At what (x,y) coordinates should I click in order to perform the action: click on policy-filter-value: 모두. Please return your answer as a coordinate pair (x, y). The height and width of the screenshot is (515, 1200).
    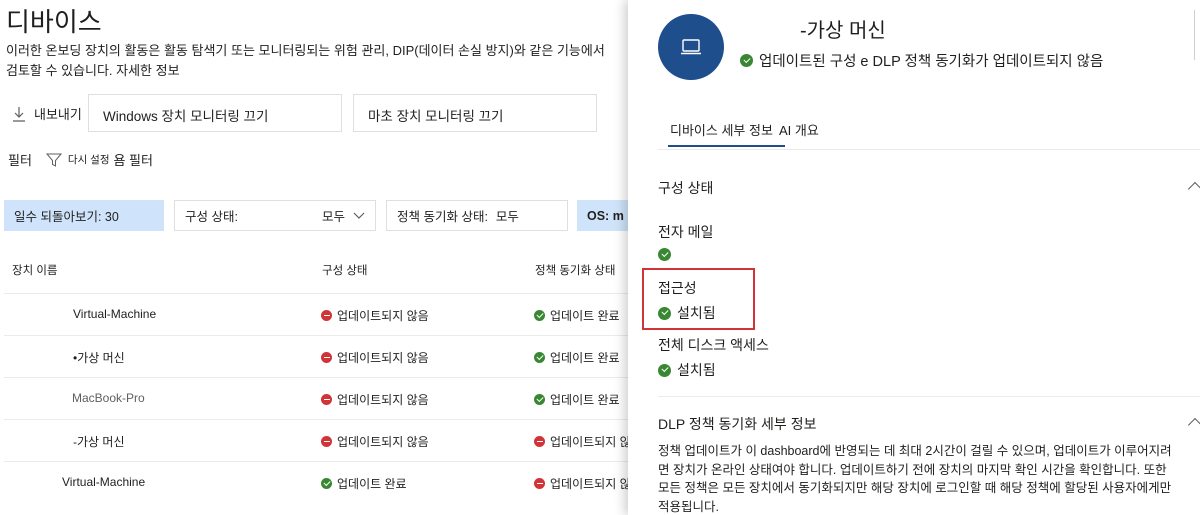
    Looking at the image, I should click on (507, 217).